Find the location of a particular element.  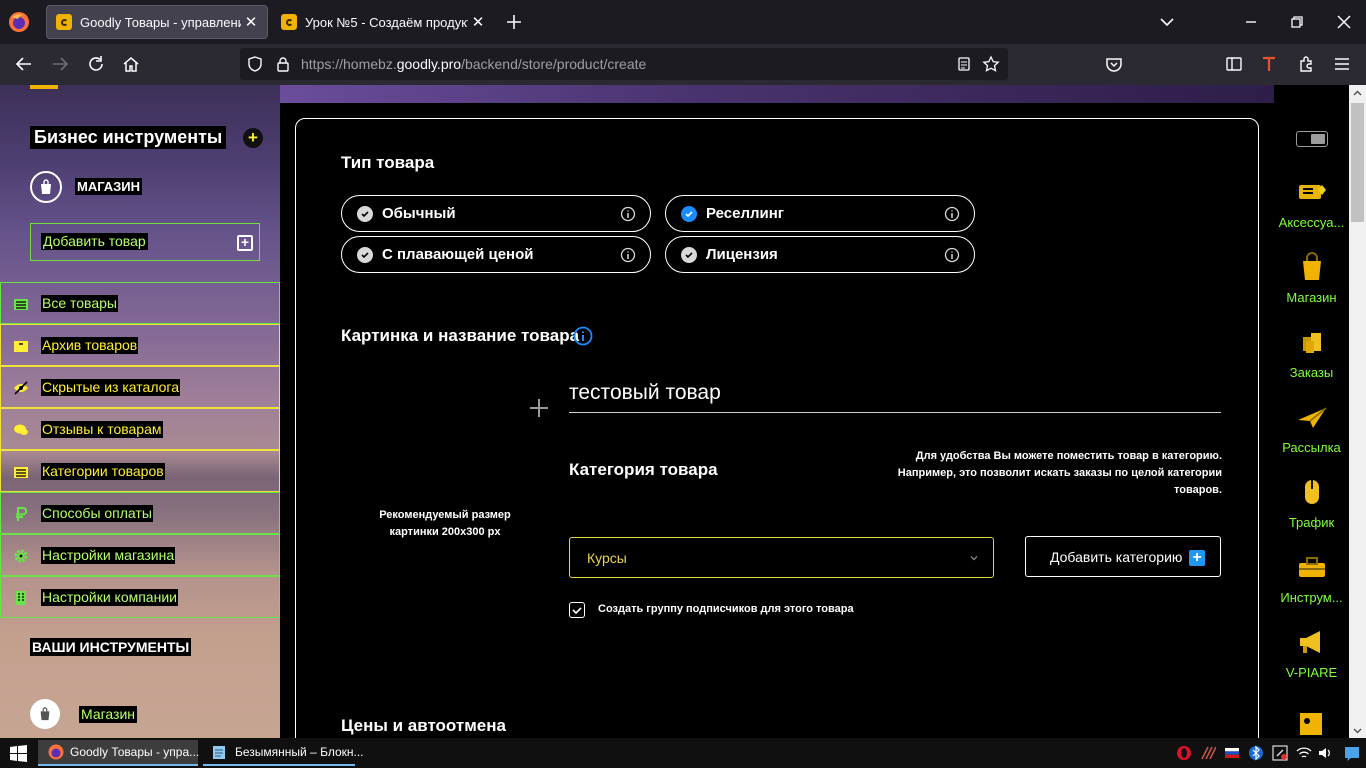

sidebar-item-payment: Способы оплаты is located at coordinates (140, 513).